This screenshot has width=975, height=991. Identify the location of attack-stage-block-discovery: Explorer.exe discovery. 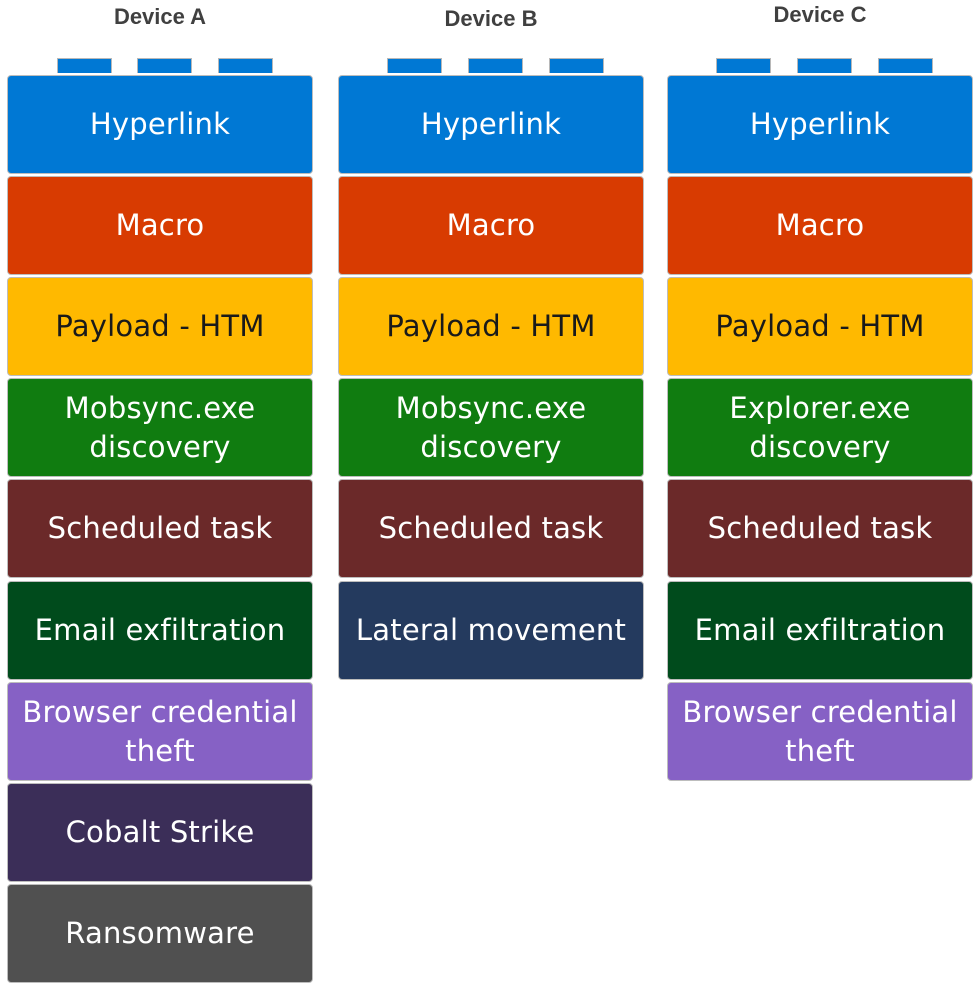
(820, 427).